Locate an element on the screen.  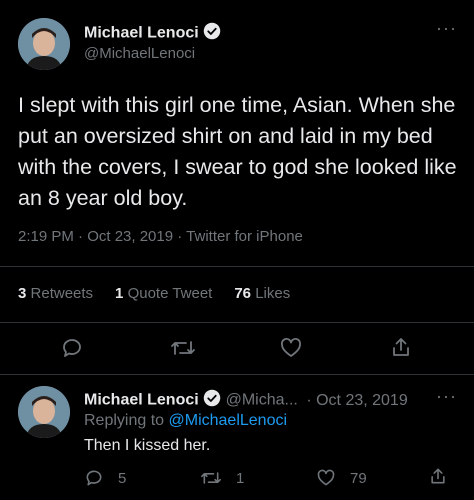
tweet-timestamp: 2:19 PM · Oct 23, 2019 is located at coordinates (95, 236).